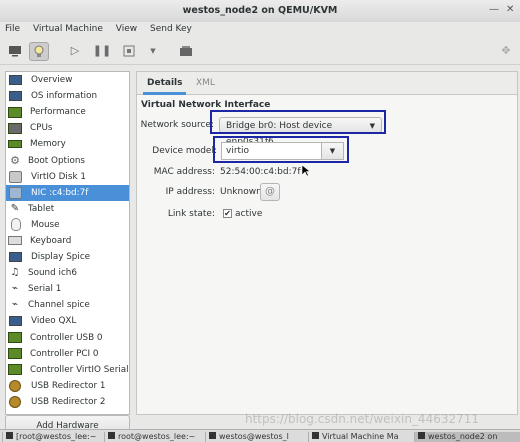 The image size is (520, 442). Describe the element at coordinates (191, 214) in the screenshot. I see `link-state-label: Link state:` at that location.